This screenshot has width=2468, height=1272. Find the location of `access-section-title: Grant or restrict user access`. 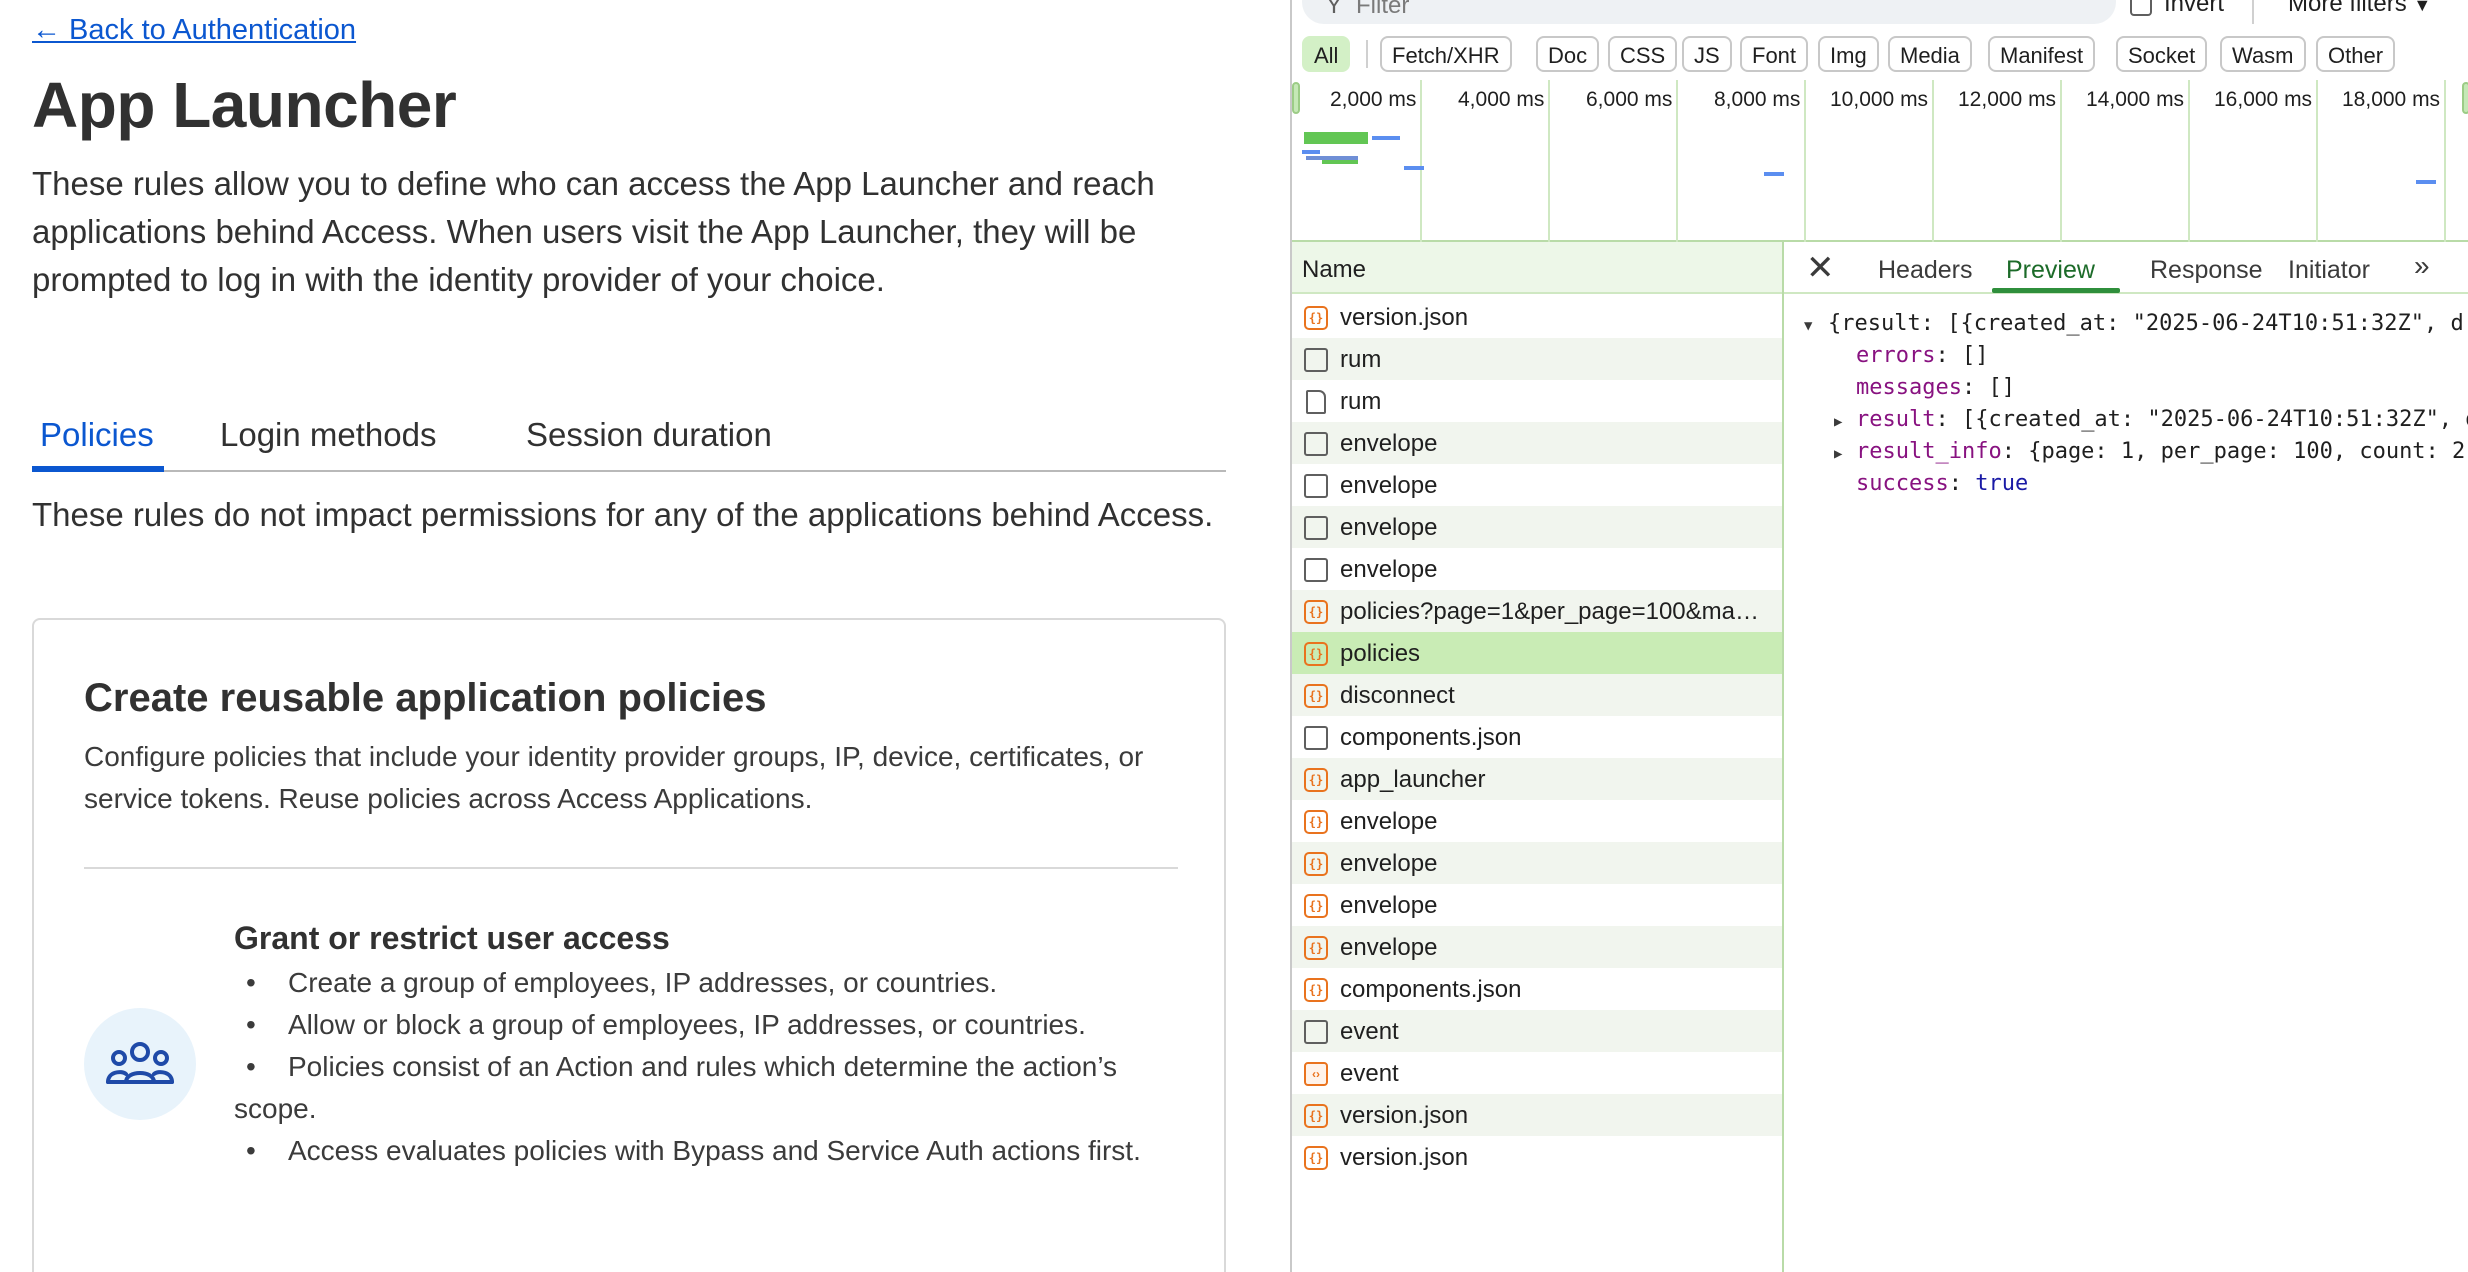

access-section-title: Grant or restrict user access is located at coordinates (452, 938).